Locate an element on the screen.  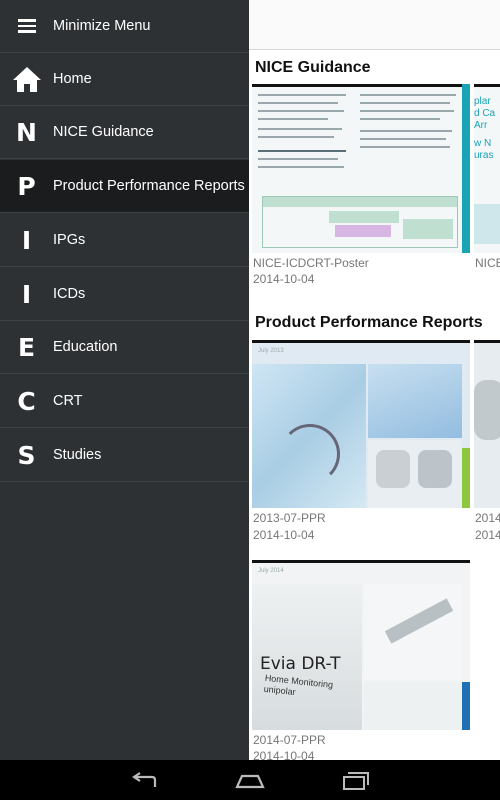
system-navigation-bar is located at coordinates (250, 780).